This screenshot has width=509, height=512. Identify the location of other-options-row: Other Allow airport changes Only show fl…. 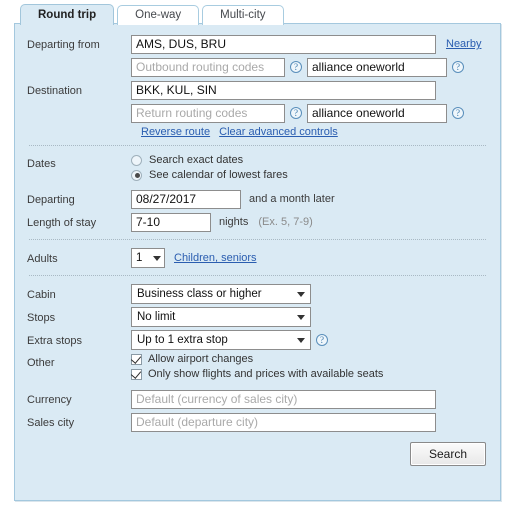
(257, 368).